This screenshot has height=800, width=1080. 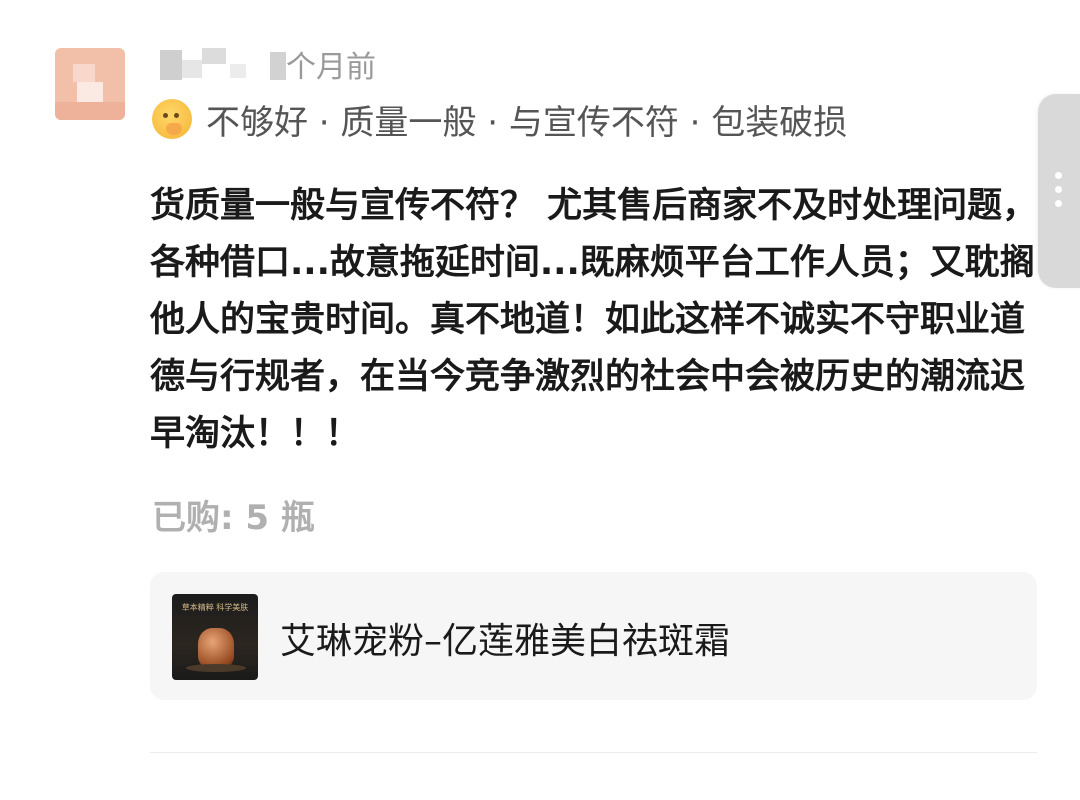 I want to click on thumbnail-caption: 草本精粹 科学美肤, so click(x=215, y=607).